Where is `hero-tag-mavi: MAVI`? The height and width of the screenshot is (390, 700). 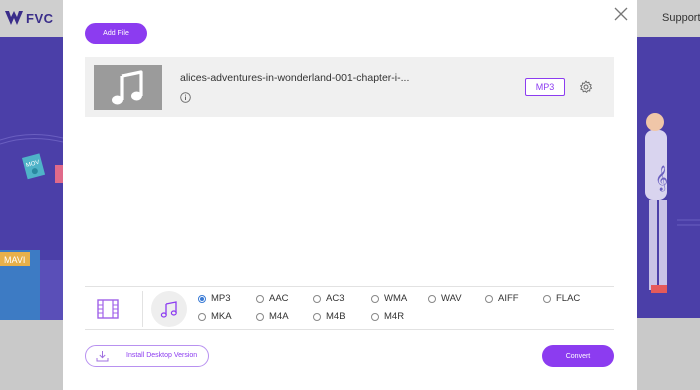
hero-tag-mavi: MAVI is located at coordinates (14, 260).